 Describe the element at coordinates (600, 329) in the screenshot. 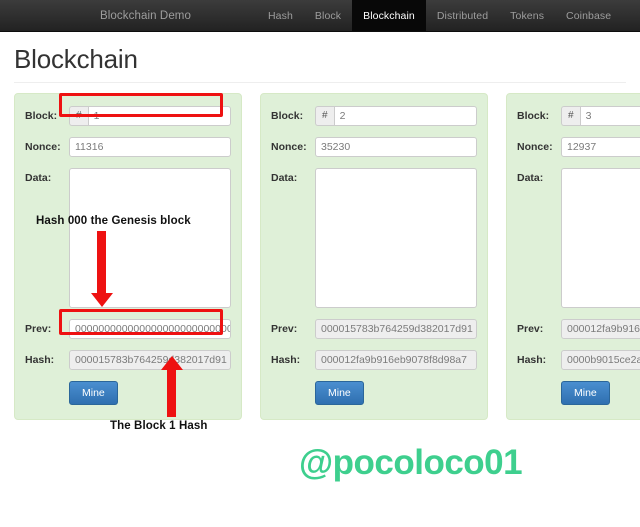

I see `prev-hash-input: 000012fa9b916eb9078f8d98a7` at that location.